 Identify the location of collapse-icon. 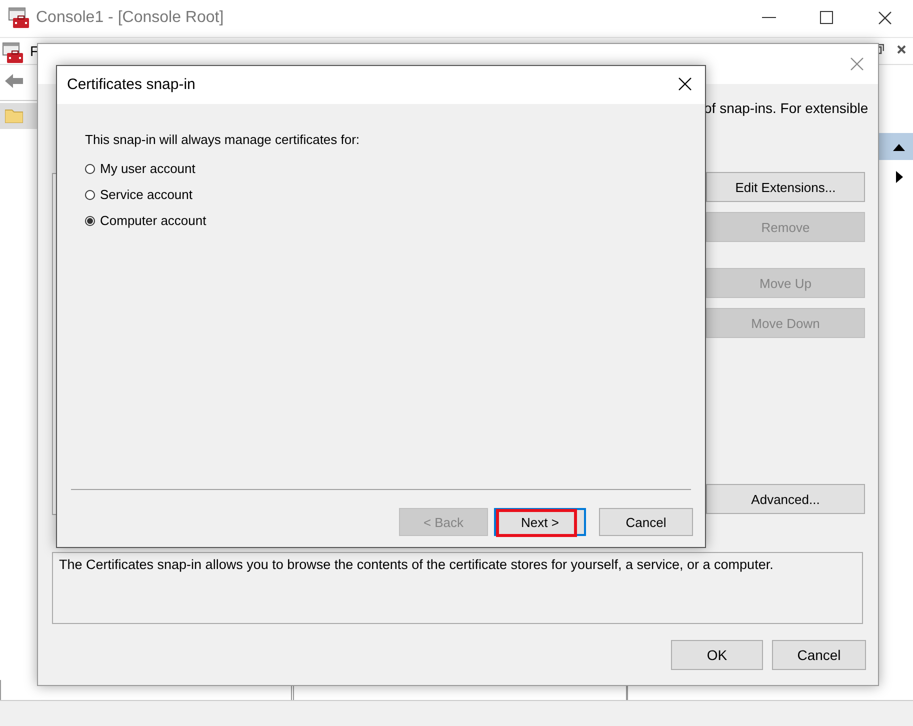
(899, 147).